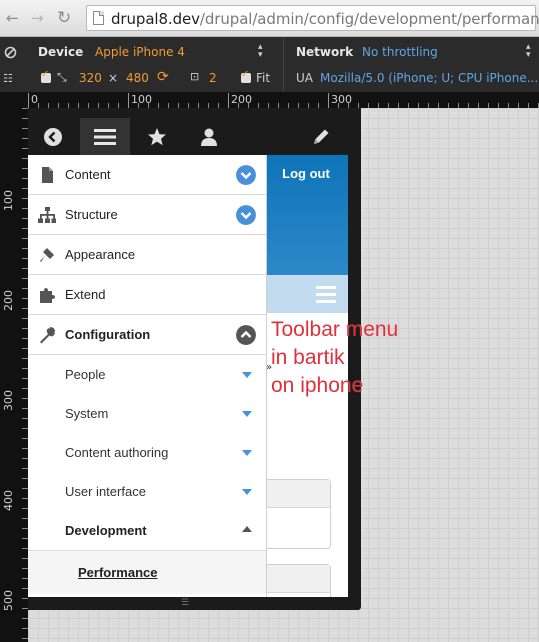  Describe the element at coordinates (14, 100) in the screenshot. I see `ruler-corner` at that location.